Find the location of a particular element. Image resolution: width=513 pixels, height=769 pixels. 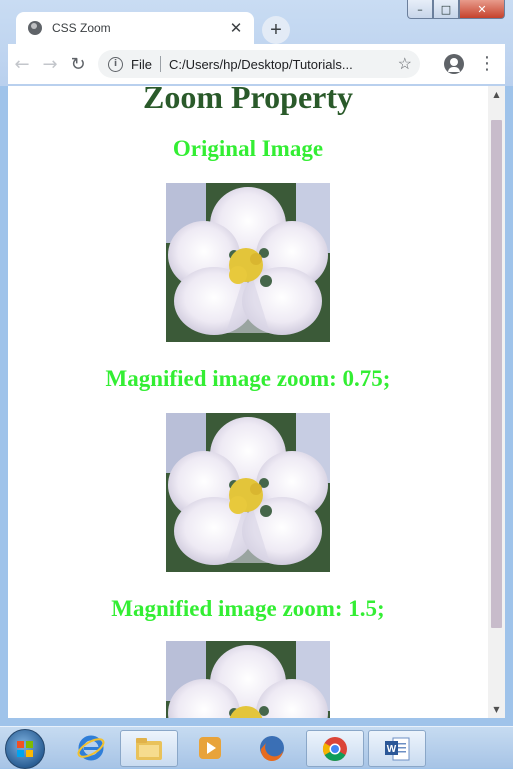

globe-icon is located at coordinates (35, 28).